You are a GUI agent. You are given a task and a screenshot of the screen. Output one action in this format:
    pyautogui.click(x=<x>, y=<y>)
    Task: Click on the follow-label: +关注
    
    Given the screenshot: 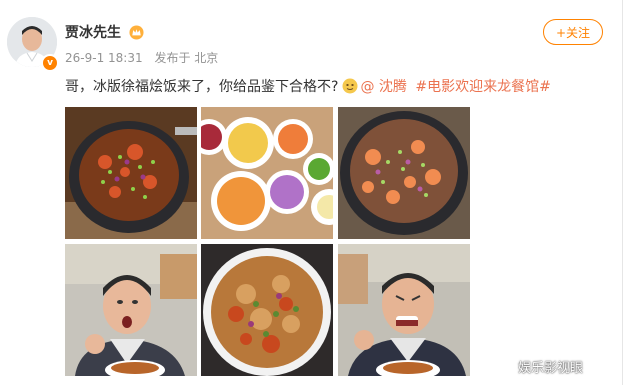 What is the action you would take?
    pyautogui.click(x=573, y=32)
    